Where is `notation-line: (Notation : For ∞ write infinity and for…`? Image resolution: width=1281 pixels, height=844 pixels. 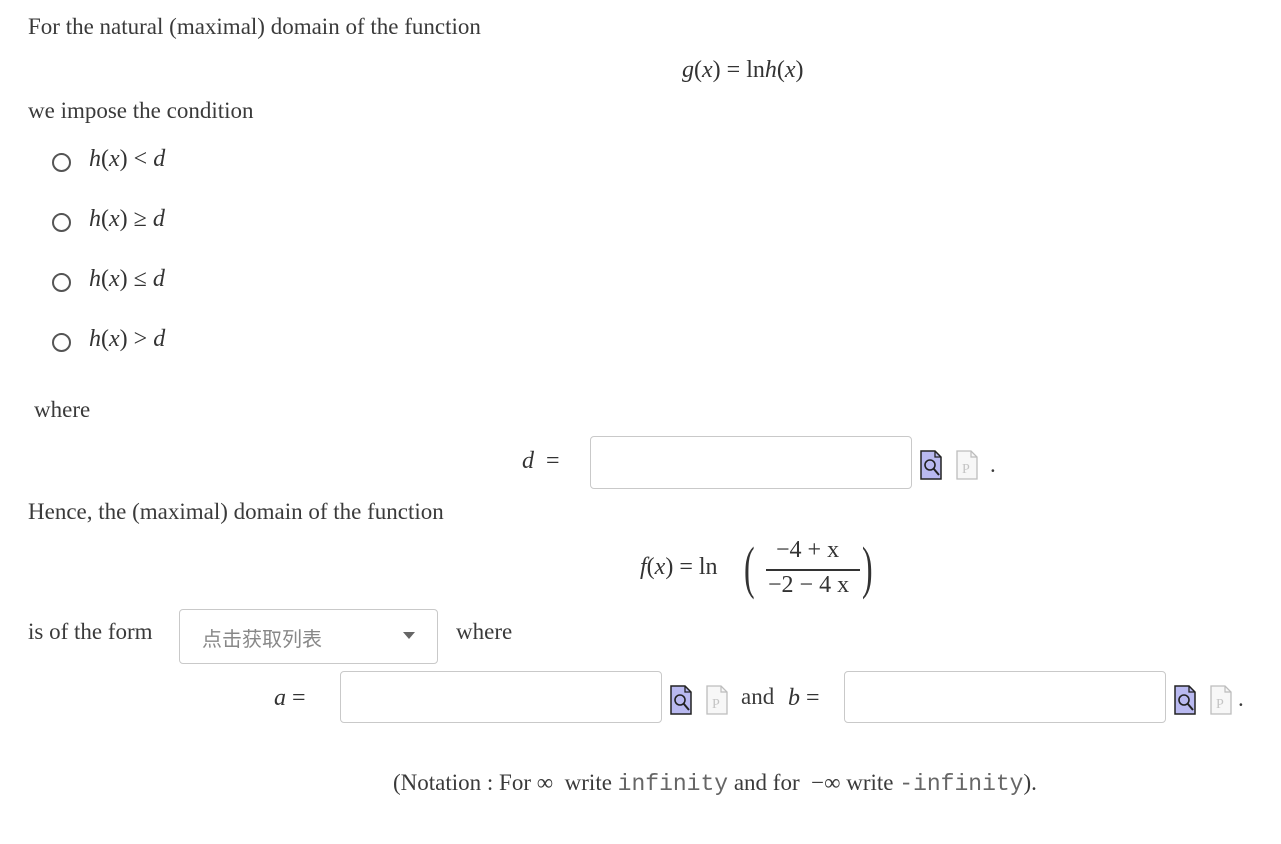
notation-line: (Notation : For ∞ write infinity and for… is located at coordinates (715, 783).